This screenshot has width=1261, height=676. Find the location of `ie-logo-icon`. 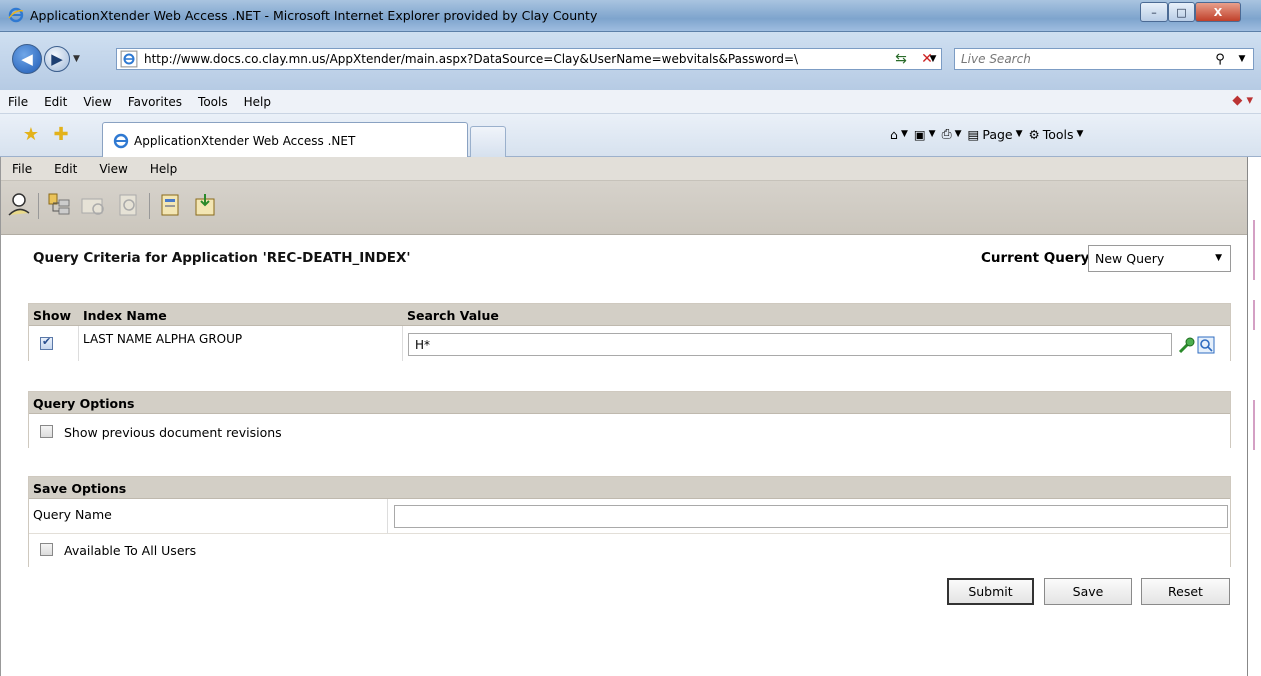

ie-logo-icon is located at coordinates (16, 15).